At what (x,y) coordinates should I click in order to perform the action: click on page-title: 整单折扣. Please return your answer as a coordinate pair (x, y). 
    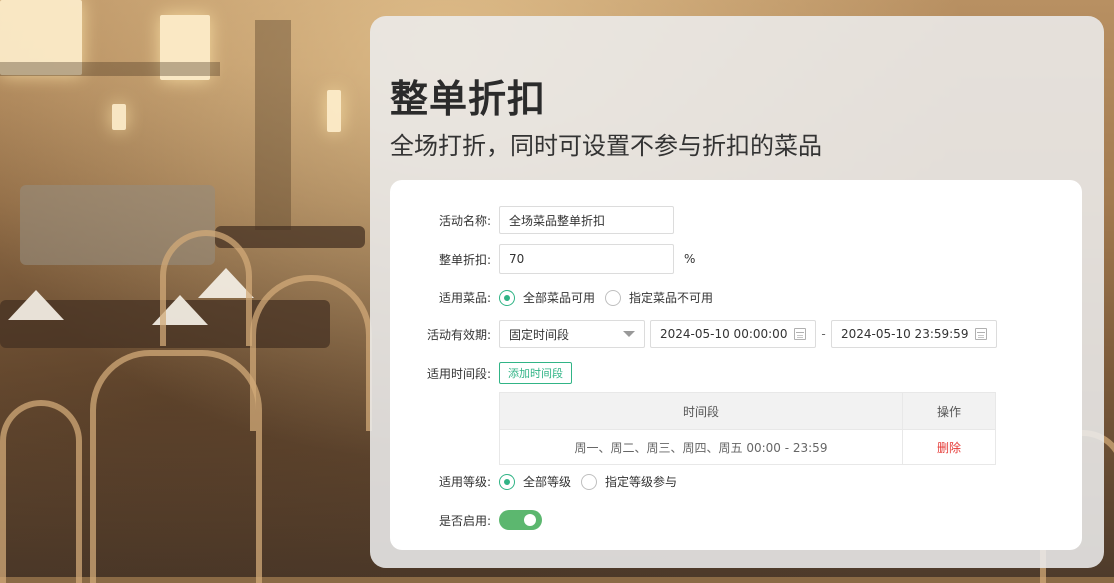
    Looking at the image, I should click on (468, 99).